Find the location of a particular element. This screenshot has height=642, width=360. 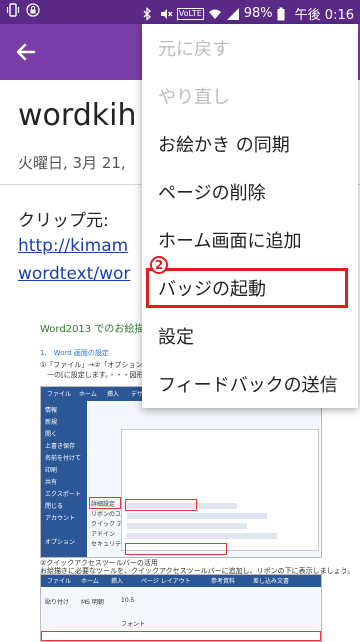

backstage-item: 情報 is located at coordinates (51, 410).